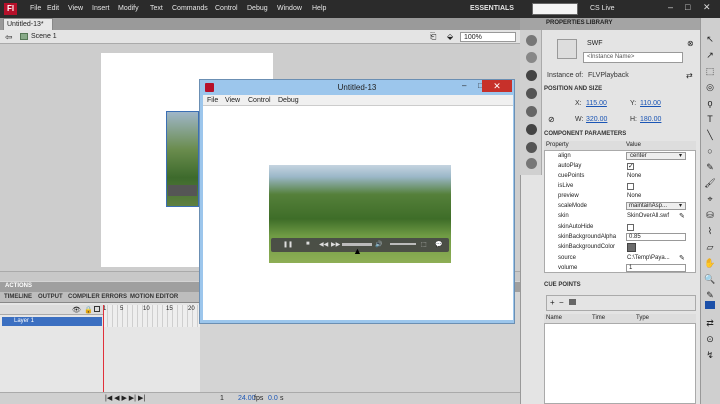 This screenshot has height=404, width=720. What do you see at coordinates (190, 8) in the screenshot?
I see `menu-commands: Commands` at bounding box center [190, 8].